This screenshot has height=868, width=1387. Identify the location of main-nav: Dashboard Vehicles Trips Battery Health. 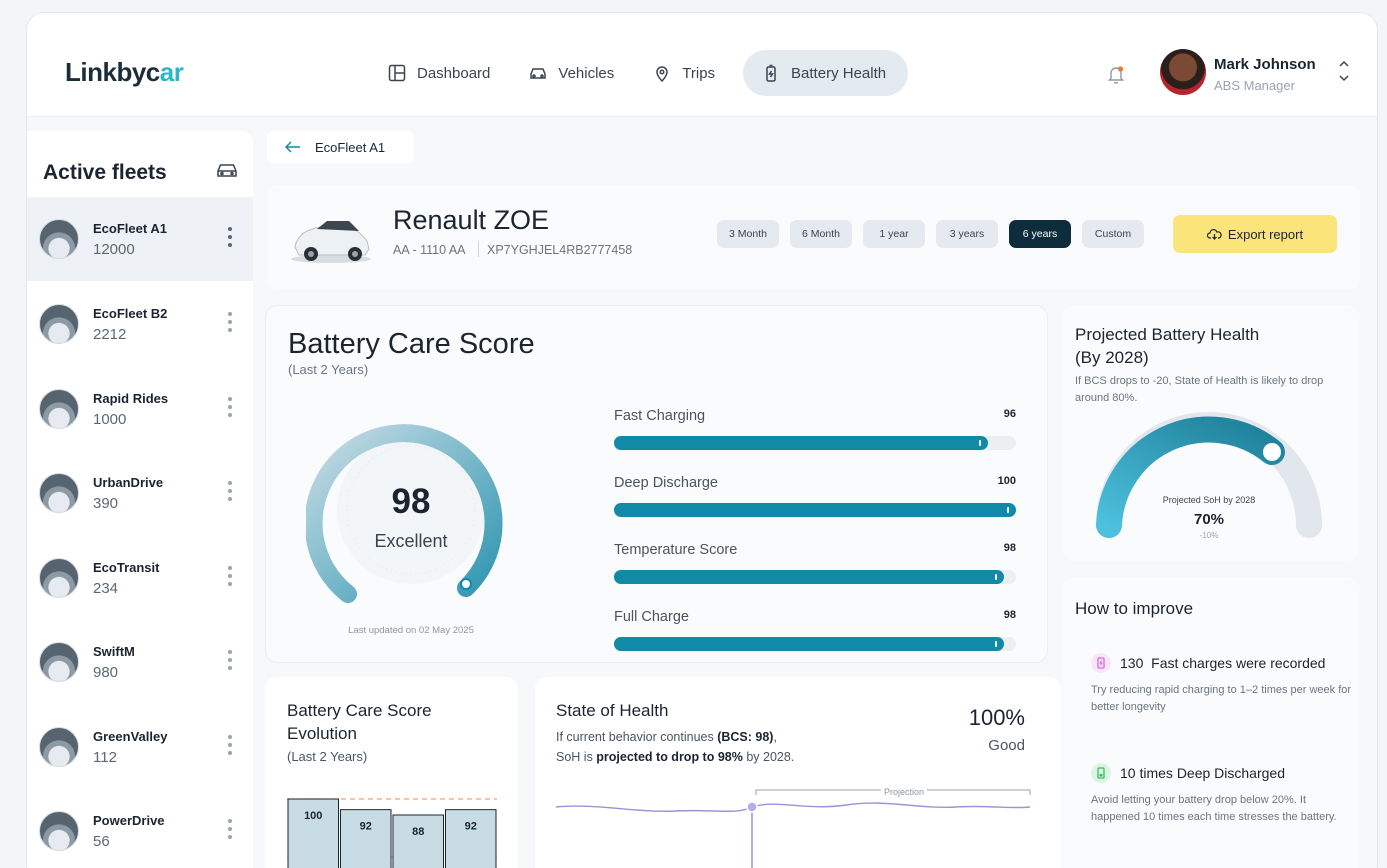
(643, 73).